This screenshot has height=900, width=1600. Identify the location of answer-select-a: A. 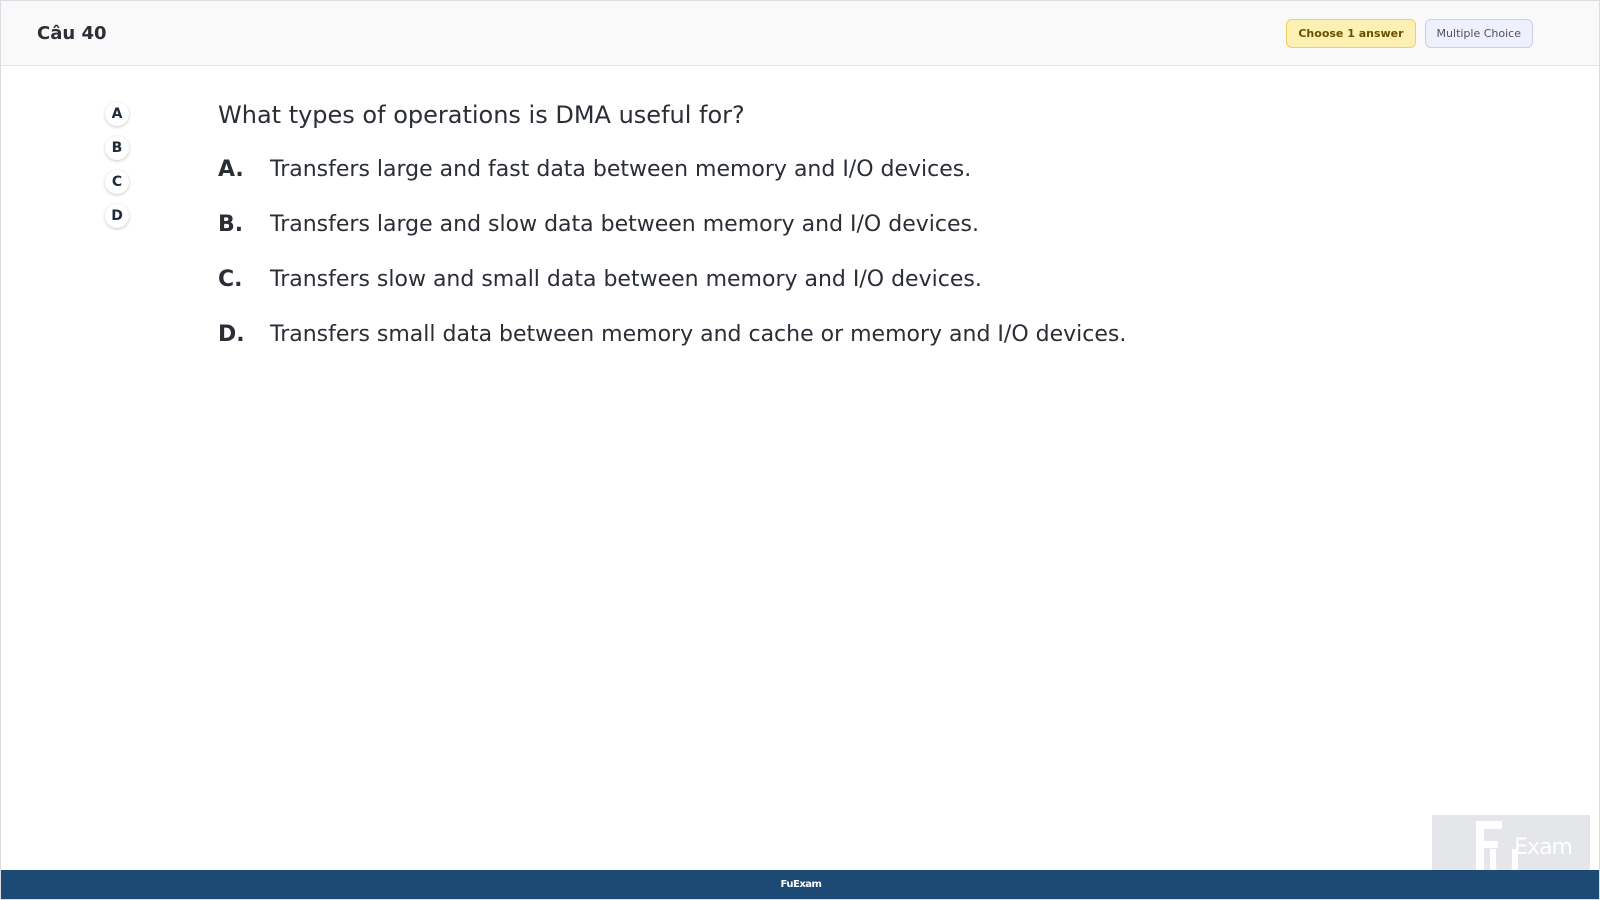
(117, 114).